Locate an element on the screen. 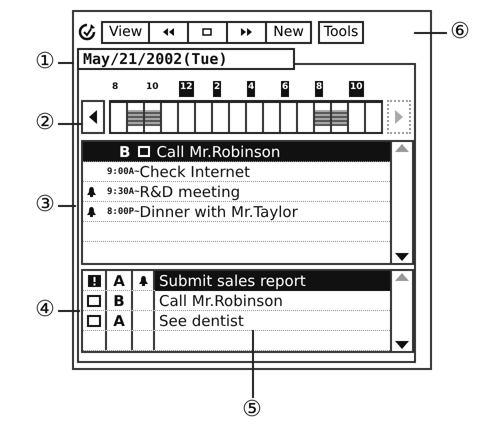 This screenshot has height=429, width=492. fast-forward-icon is located at coordinates (247, 32).